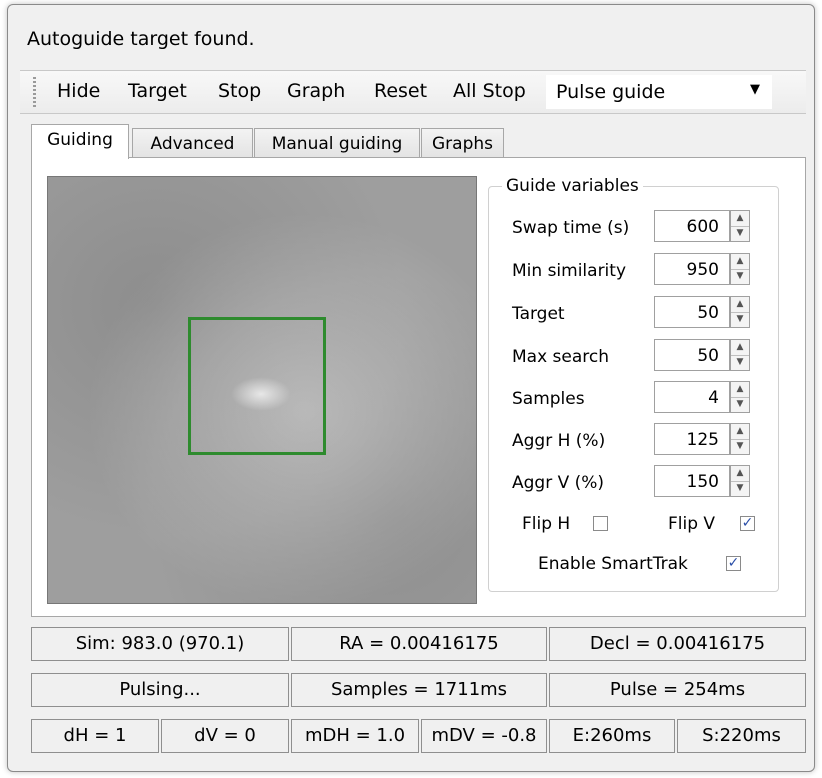  Describe the element at coordinates (640, 483) in the screenshot. I see `aggr-v-row: Aggr V (%) 150 ▲ ▼` at that location.